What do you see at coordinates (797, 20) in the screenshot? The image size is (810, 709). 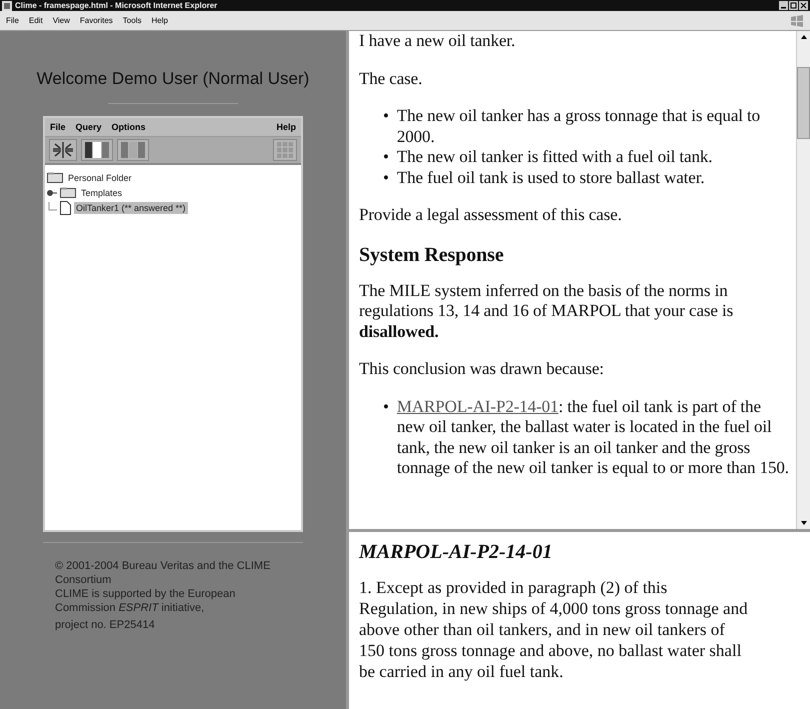 I see `windows-logo-icon` at bounding box center [797, 20].